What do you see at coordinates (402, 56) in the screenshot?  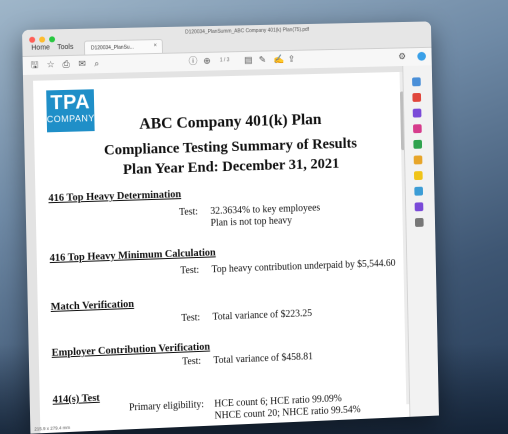 I see `settings-icon: ⚙` at bounding box center [402, 56].